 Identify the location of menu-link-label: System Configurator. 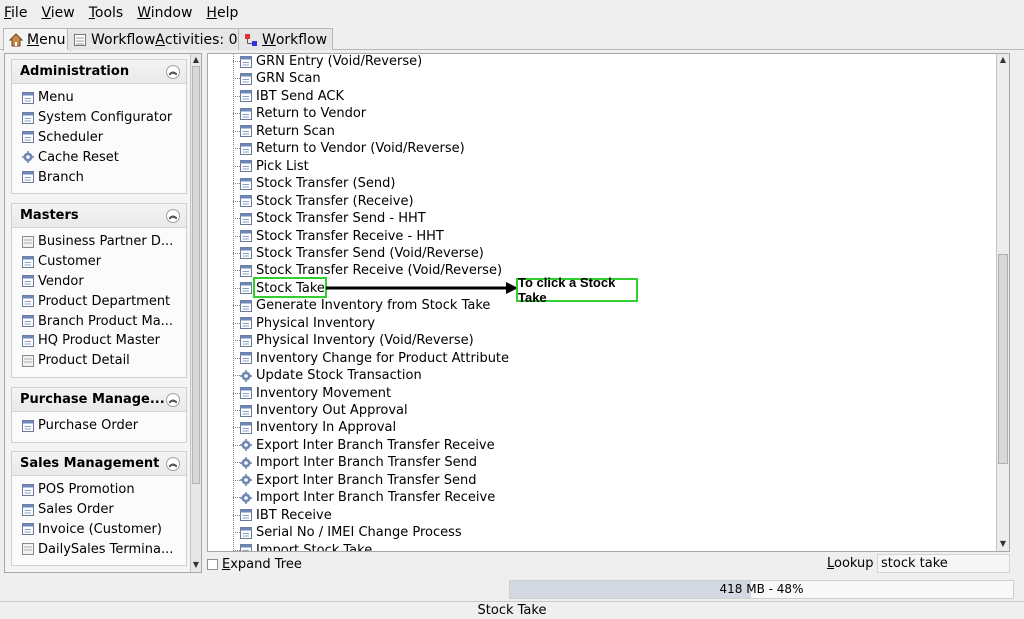
(105, 118).